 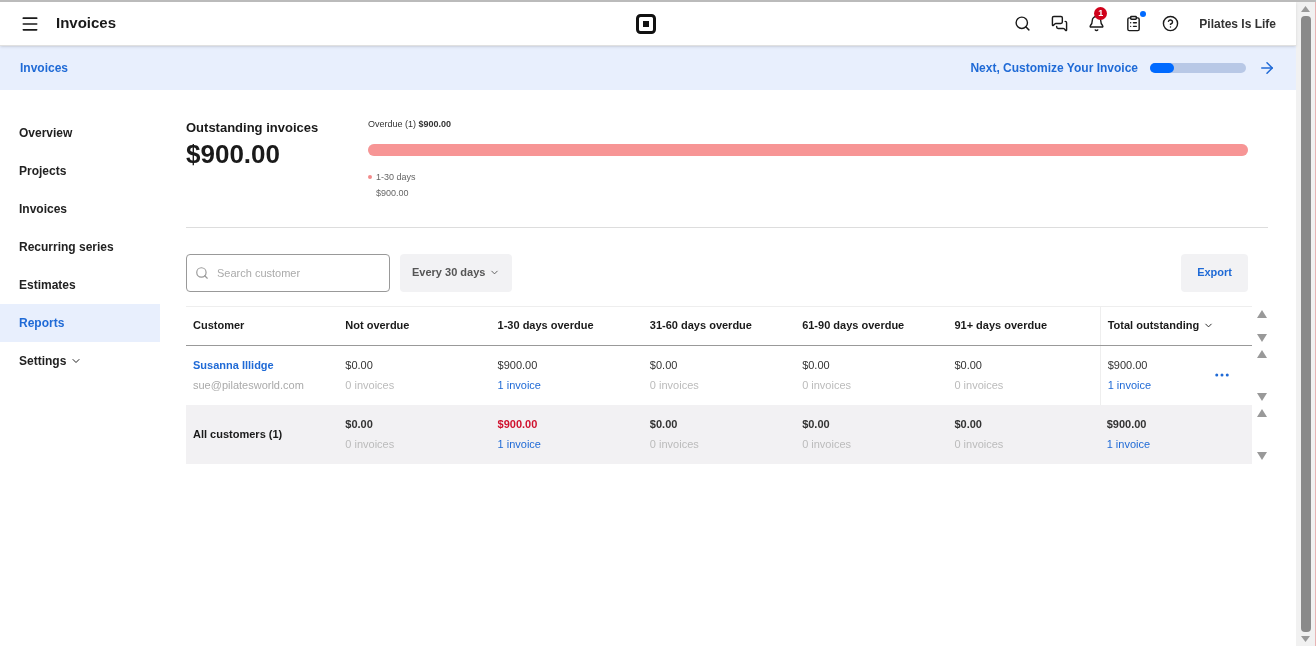 What do you see at coordinates (1101, 13) in the screenshot?
I see `notification-badge: 1` at bounding box center [1101, 13].